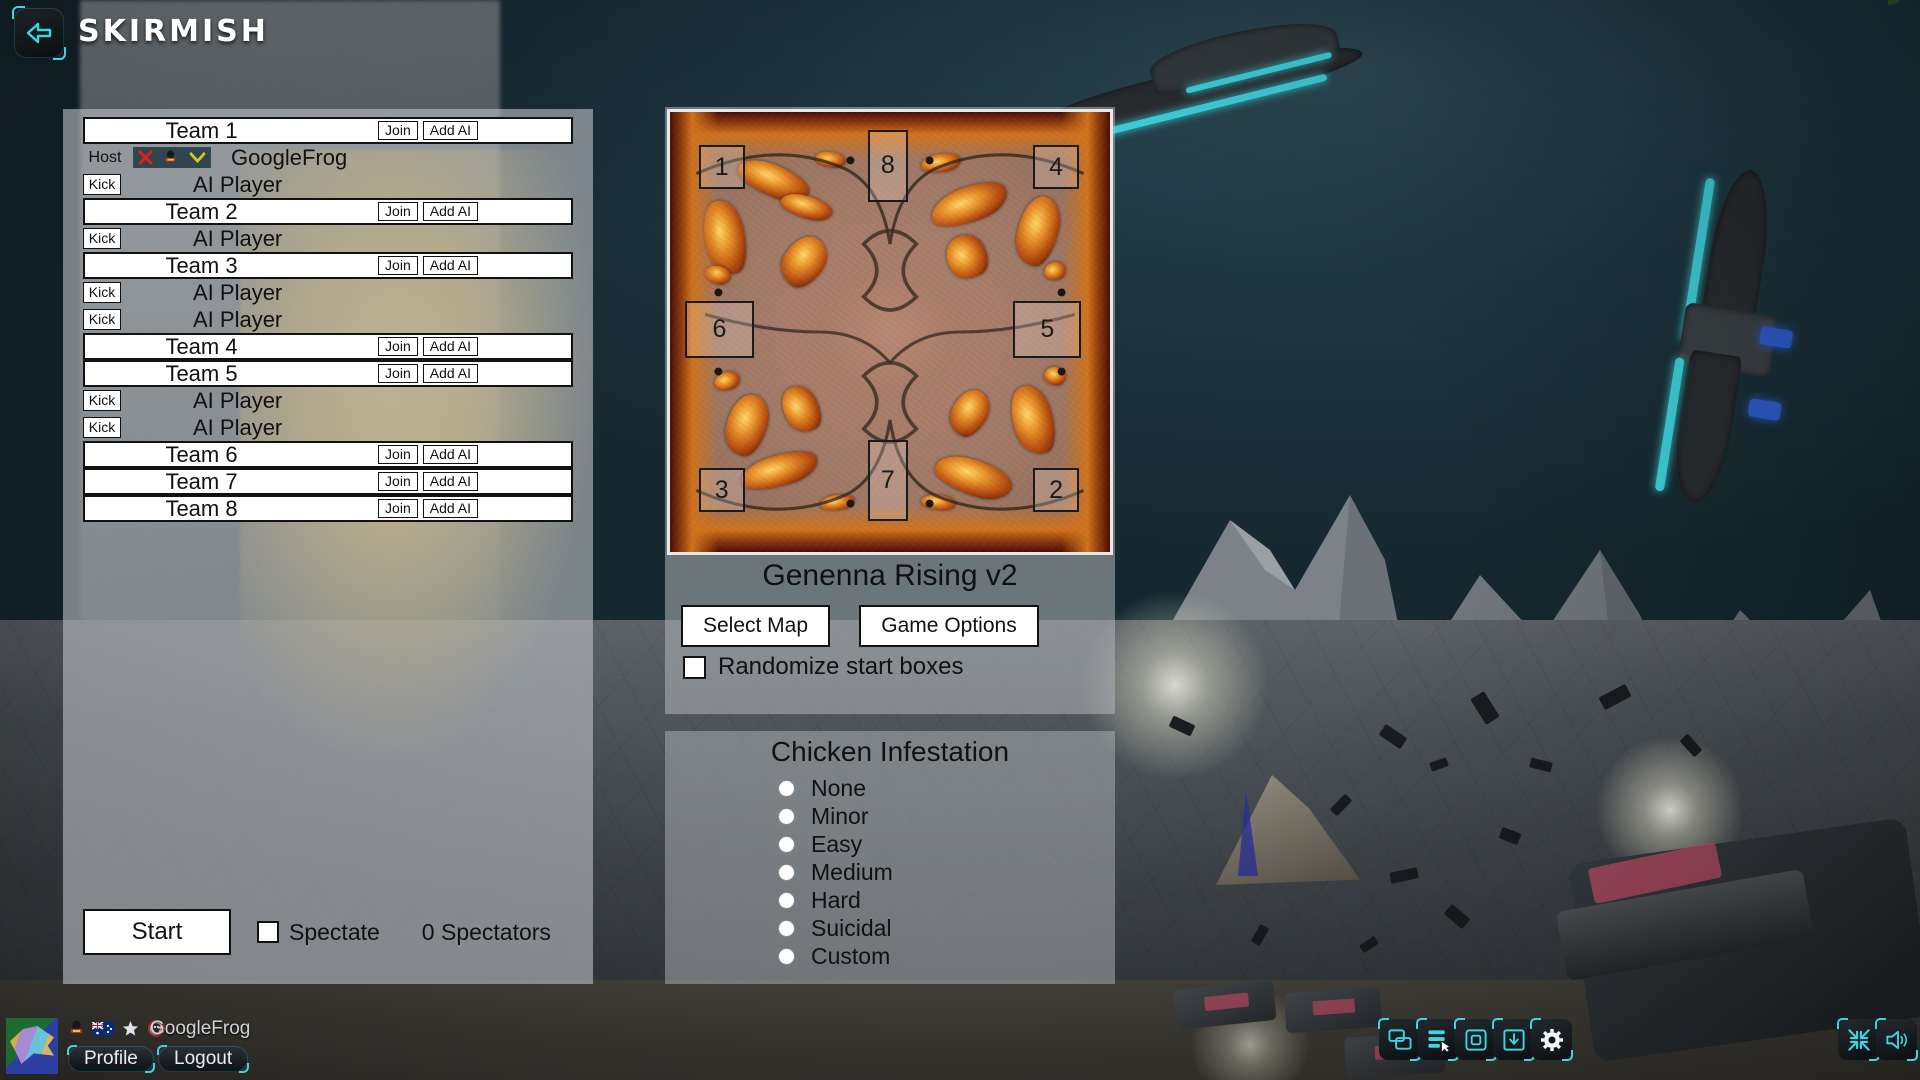 This screenshot has width=1920, height=1080. What do you see at coordinates (851, 955) in the screenshot?
I see `chicken-option-label: Custom` at bounding box center [851, 955].